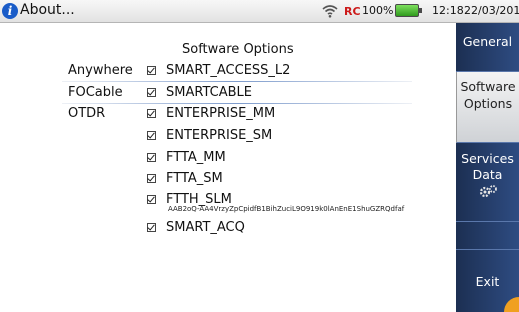  I want to click on services-data-label-line1: Services, so click(487, 158).